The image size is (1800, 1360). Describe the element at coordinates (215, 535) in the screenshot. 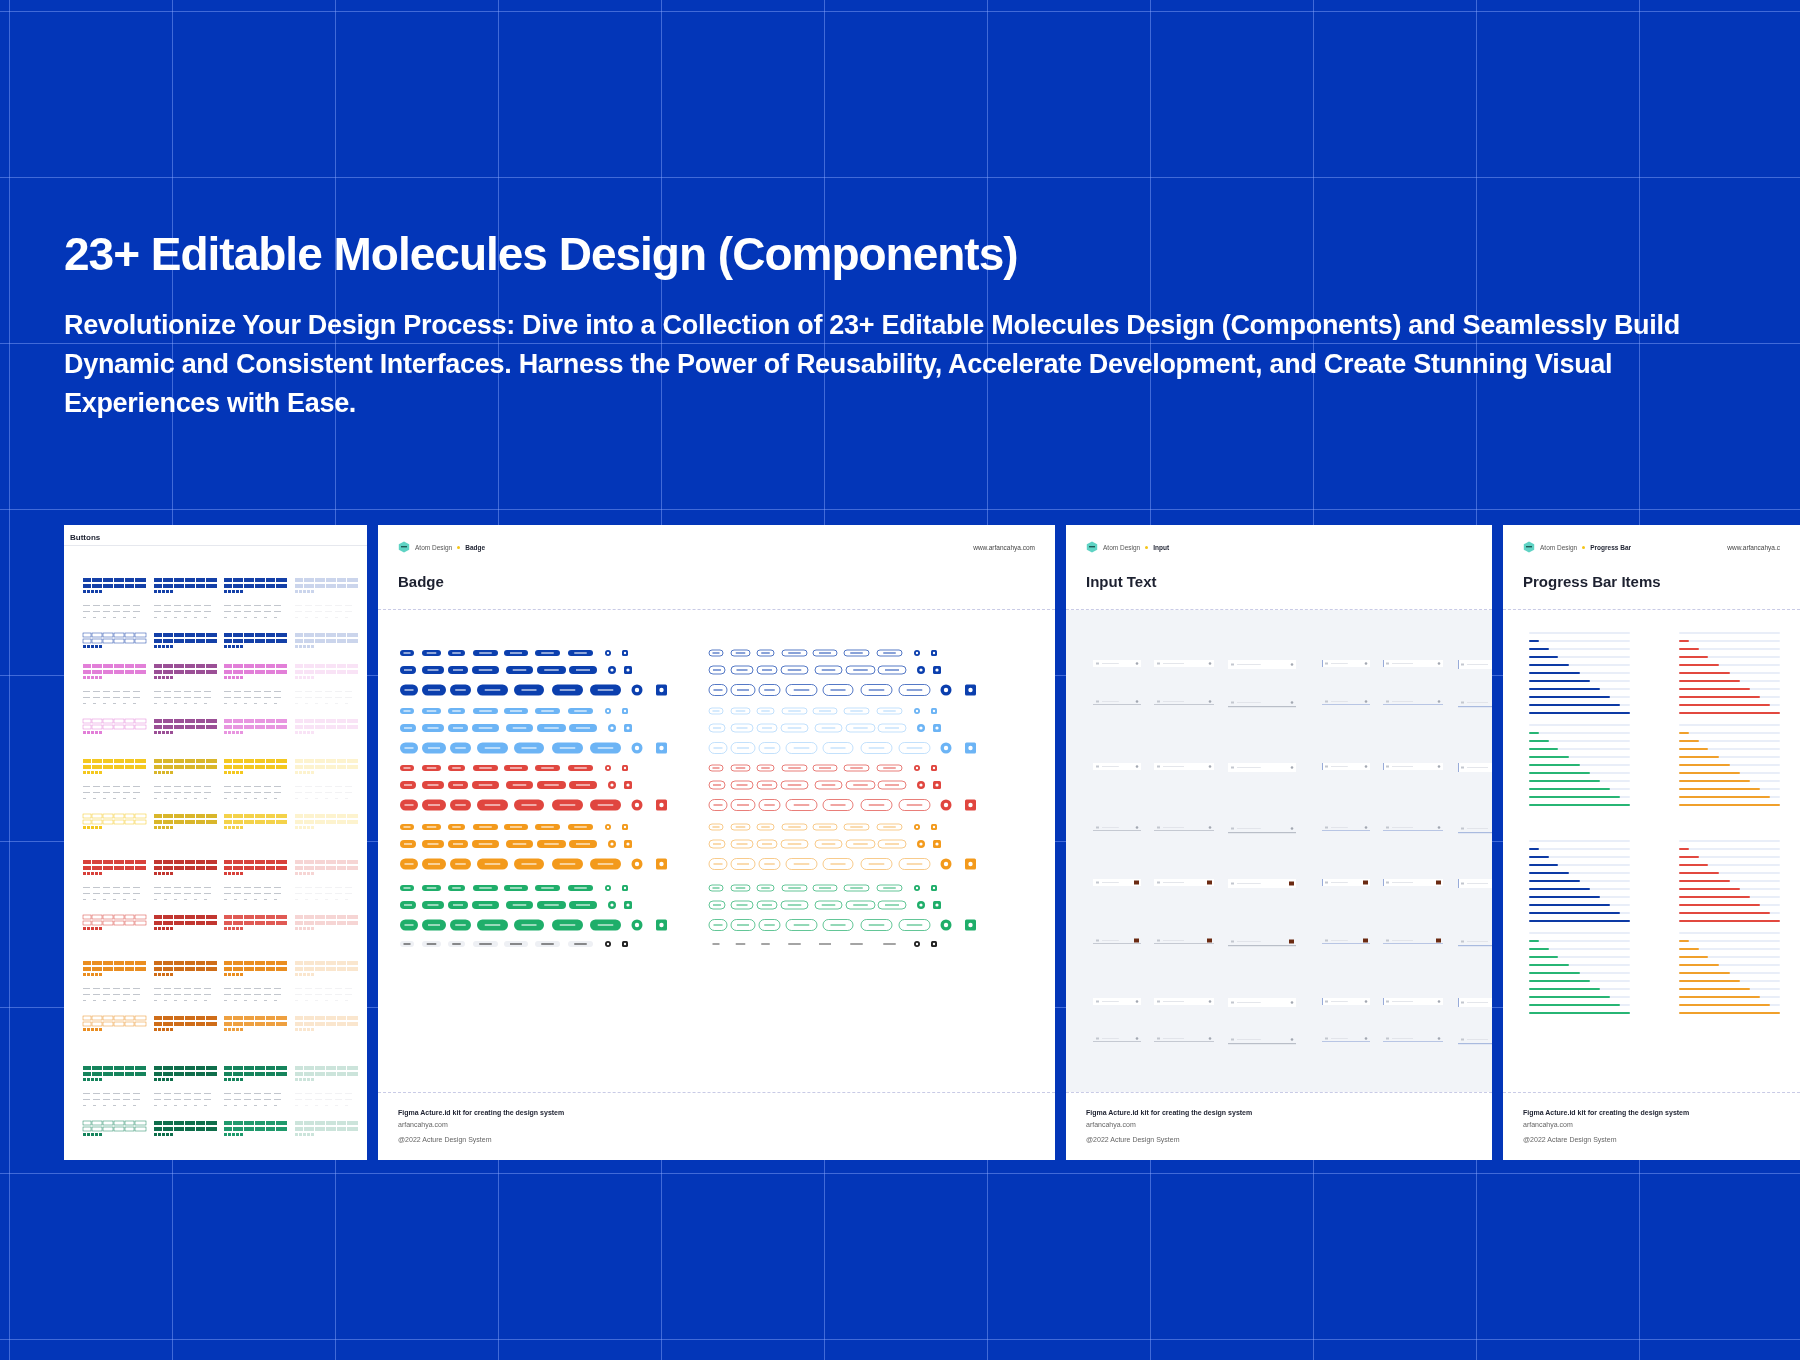

I see `page-title: Buttons` at that location.